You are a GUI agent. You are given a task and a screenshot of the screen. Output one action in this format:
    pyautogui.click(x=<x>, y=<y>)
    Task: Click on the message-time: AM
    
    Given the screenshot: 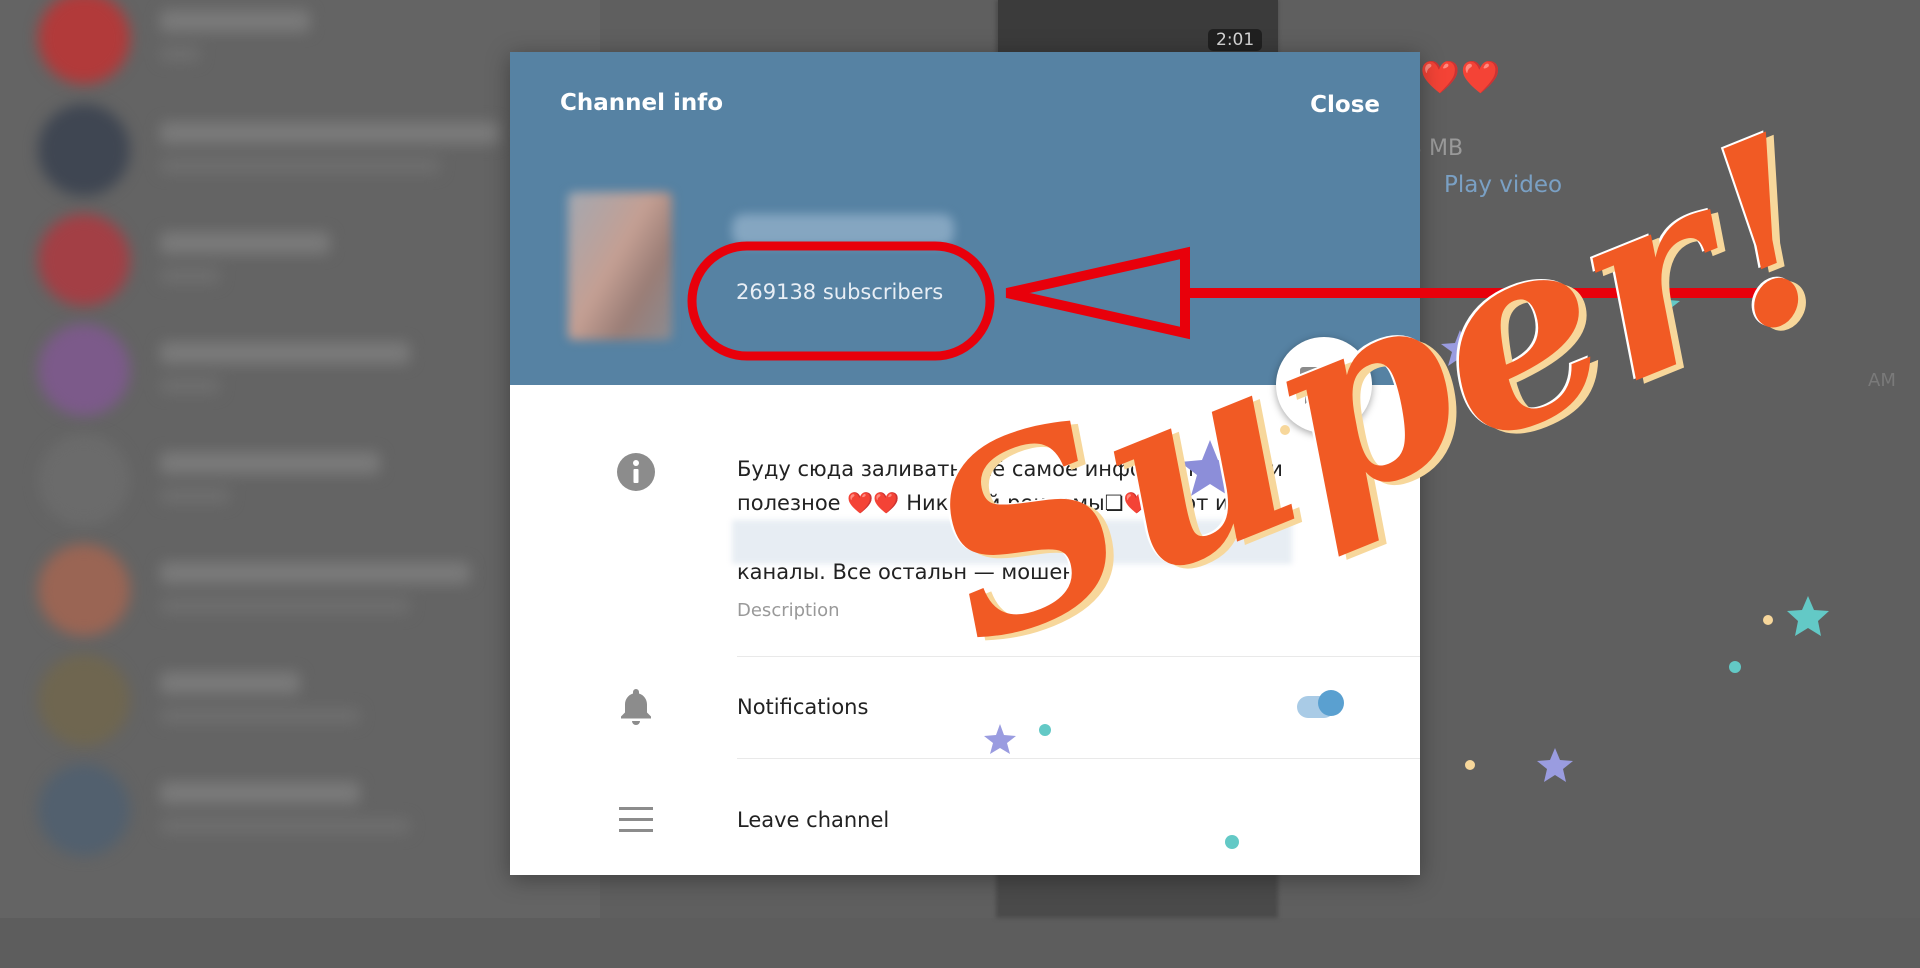 What is the action you would take?
    pyautogui.click(x=1882, y=380)
    